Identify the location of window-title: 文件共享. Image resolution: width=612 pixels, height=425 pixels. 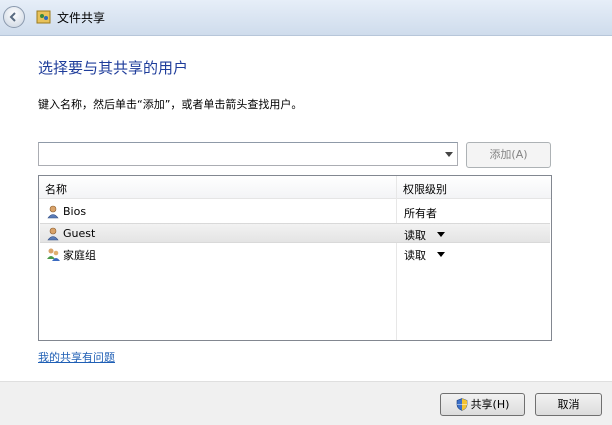
(81, 18).